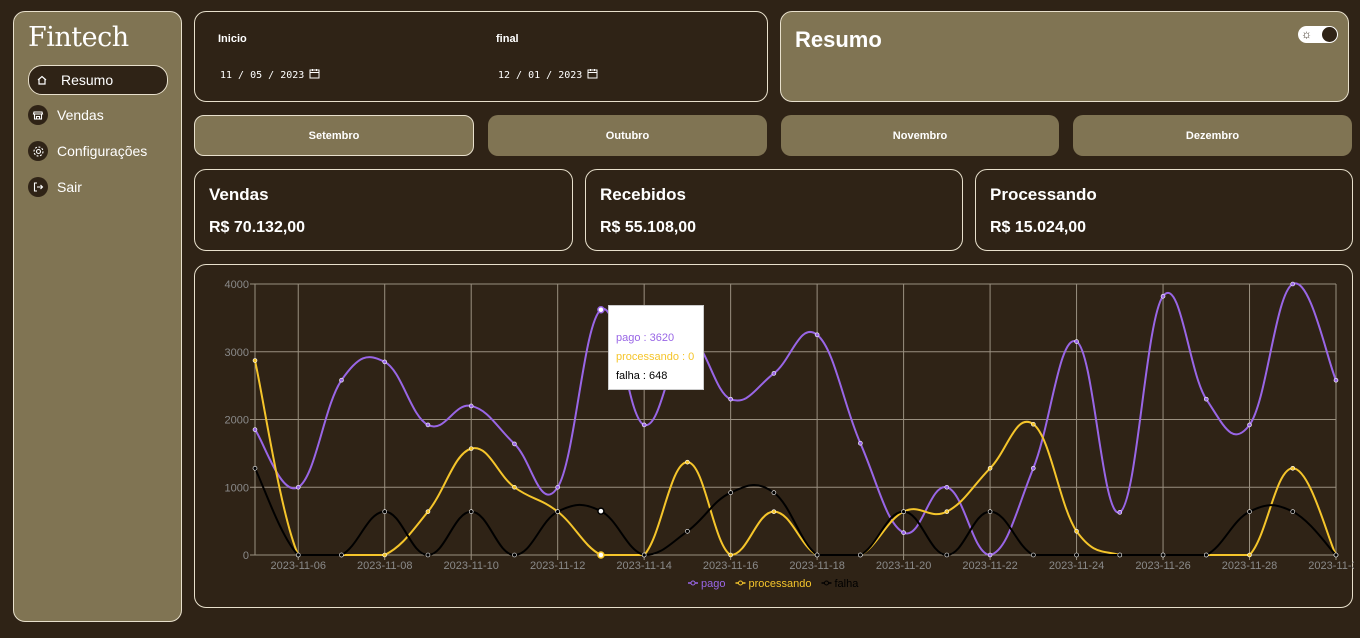  I want to click on x-tick-label: 2023-11-30, so click(1331, 566).